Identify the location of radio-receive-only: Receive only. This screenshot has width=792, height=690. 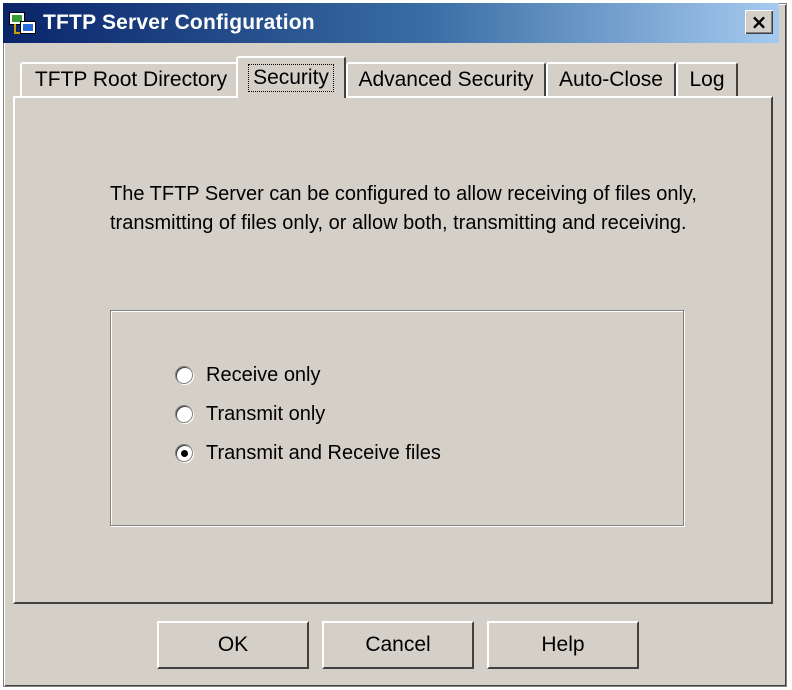
(248, 375).